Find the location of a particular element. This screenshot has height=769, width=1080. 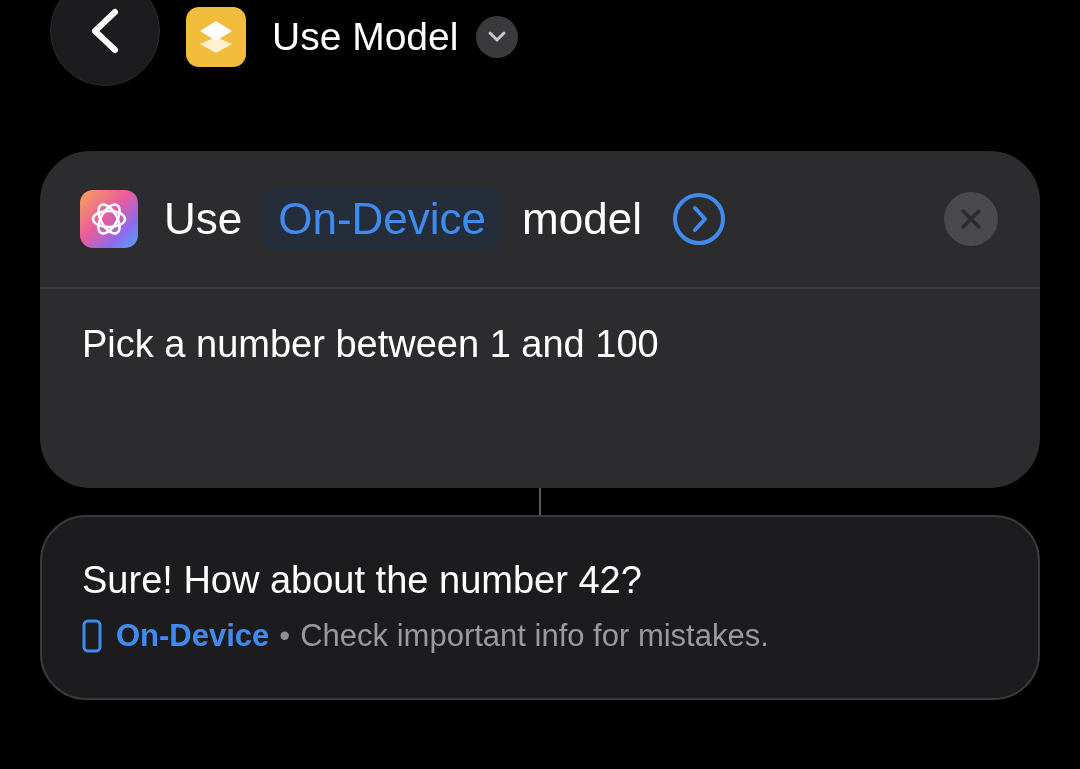

source-label: On-Device is located at coordinates (193, 636).